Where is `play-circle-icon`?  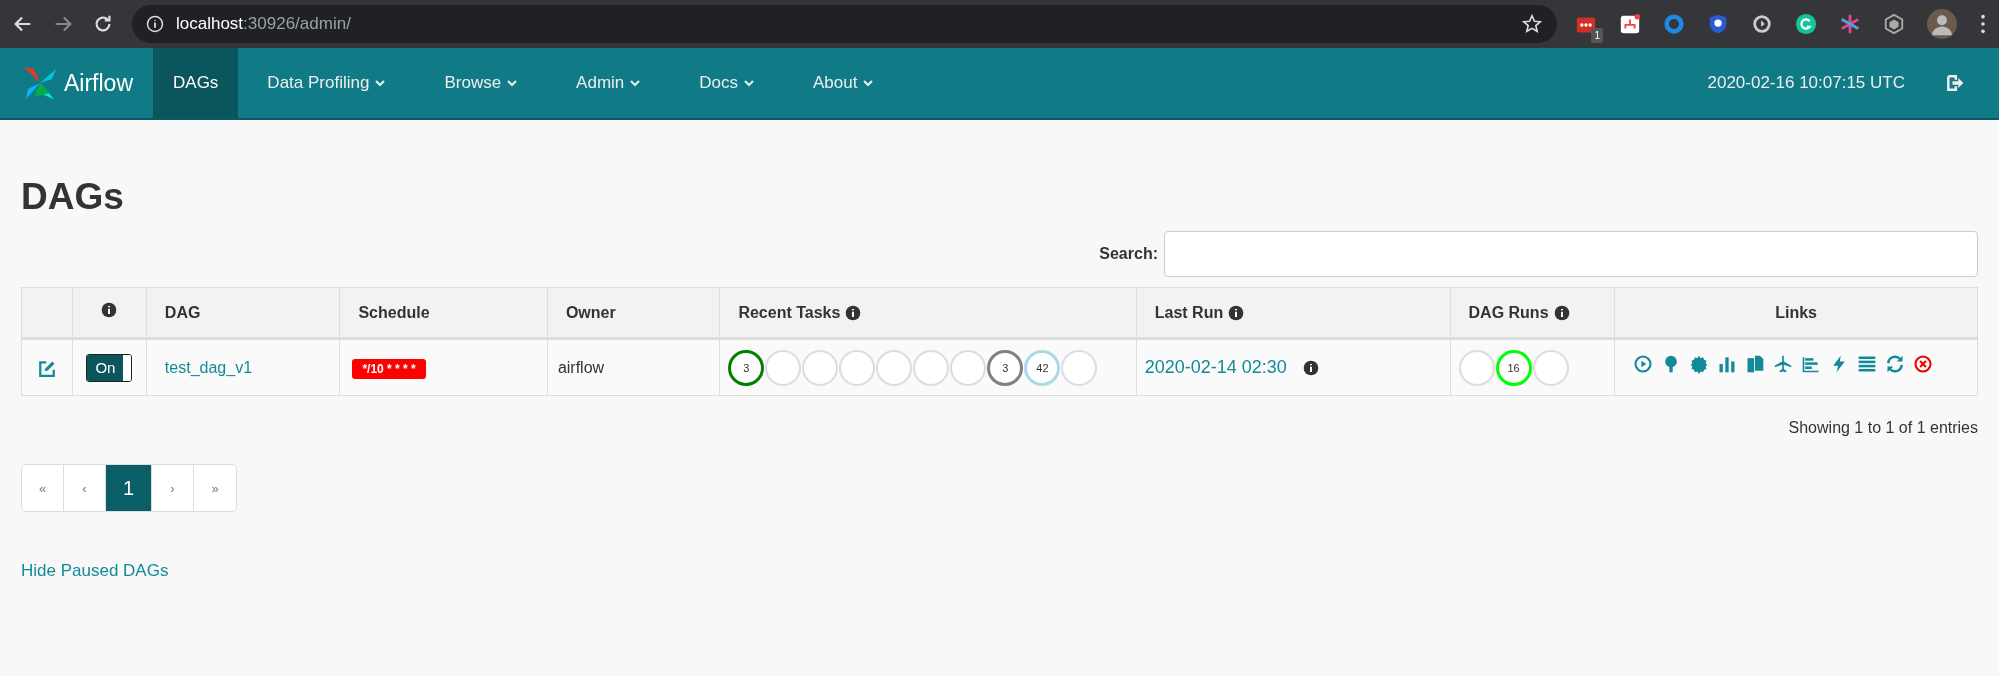
play-circle-icon is located at coordinates (1643, 364).